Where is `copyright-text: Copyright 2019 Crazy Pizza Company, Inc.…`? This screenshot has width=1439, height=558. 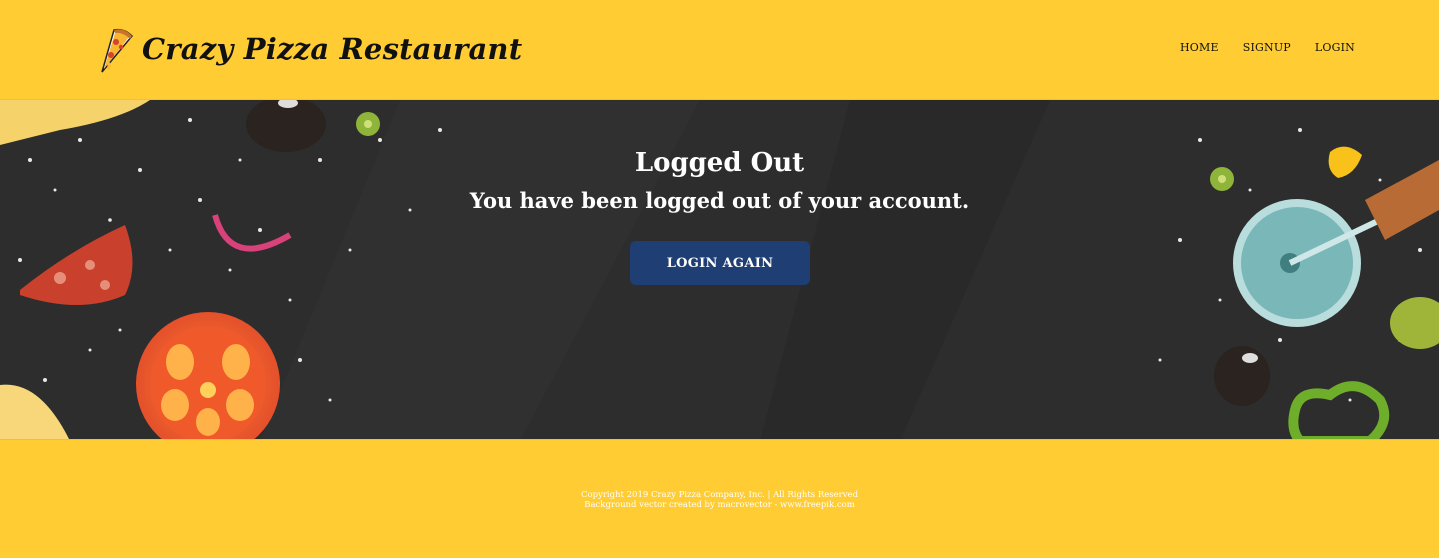 copyright-text: Copyright 2019 Crazy Pizza Company, Inc.… is located at coordinates (719, 495).